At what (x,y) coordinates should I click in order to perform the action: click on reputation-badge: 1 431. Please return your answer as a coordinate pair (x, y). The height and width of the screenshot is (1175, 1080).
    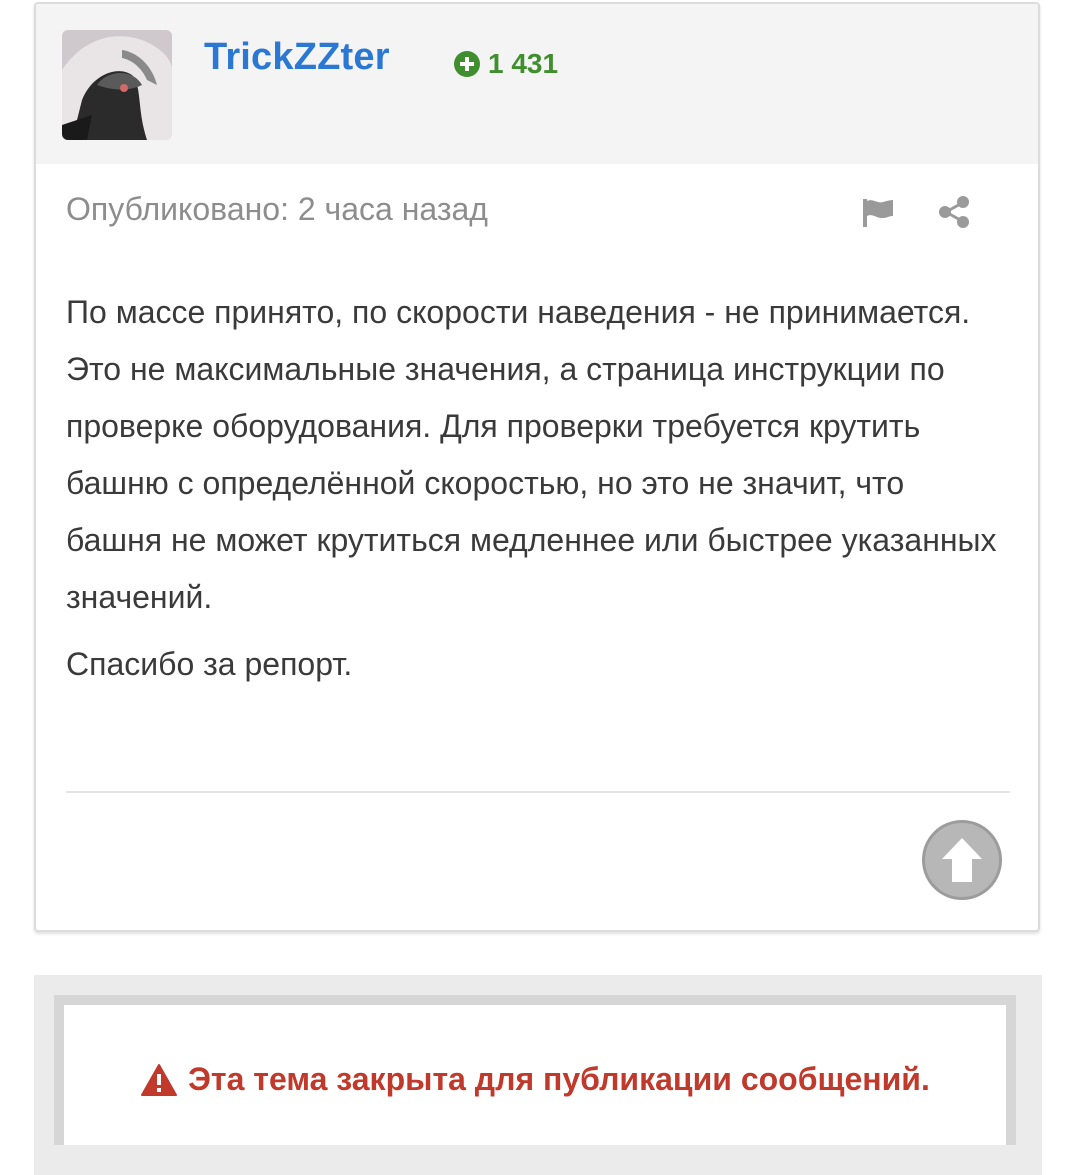
    Looking at the image, I should click on (506, 64).